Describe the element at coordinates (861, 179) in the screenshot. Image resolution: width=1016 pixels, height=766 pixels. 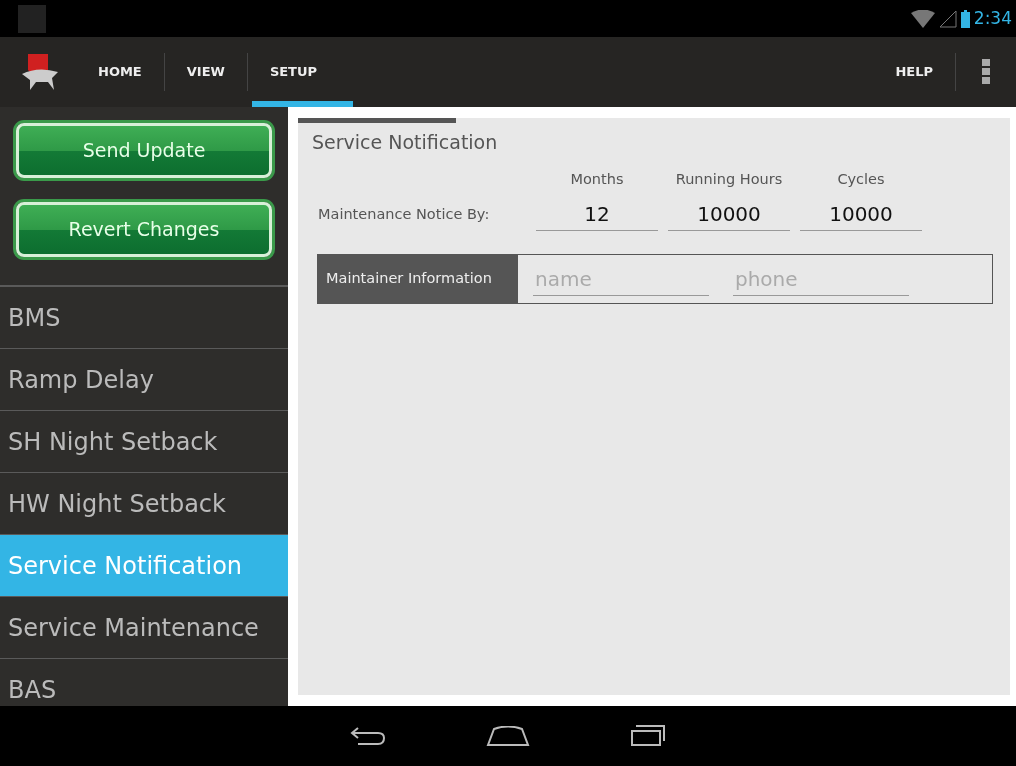
I see `column-label: Cycles` at that location.